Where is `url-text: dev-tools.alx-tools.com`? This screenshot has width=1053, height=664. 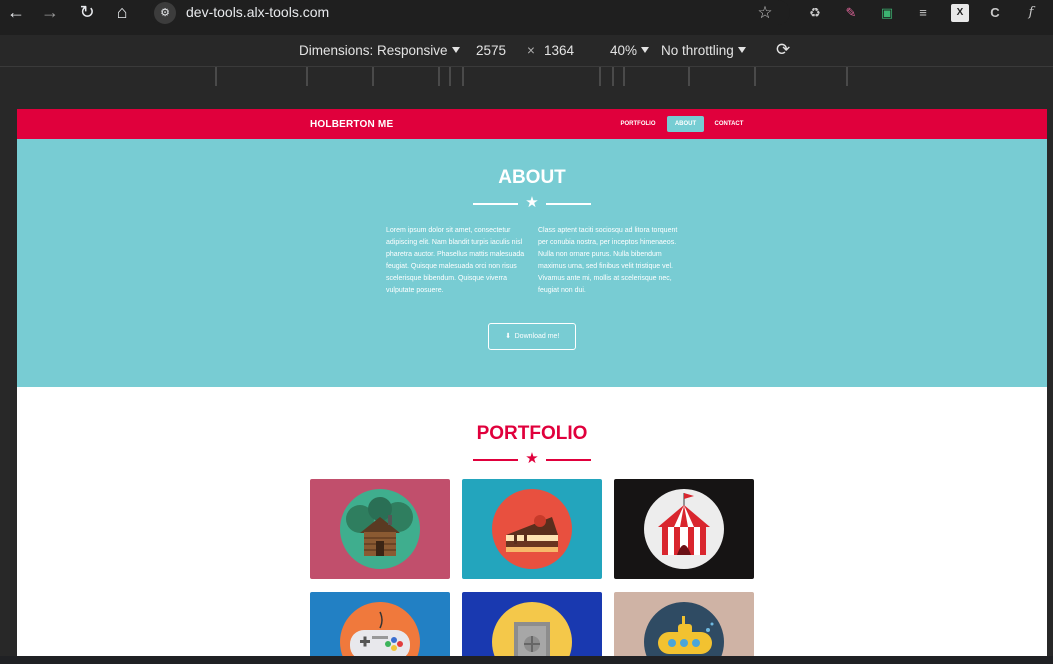
url-text: dev-tools.alx-tools.com is located at coordinates (257, 12).